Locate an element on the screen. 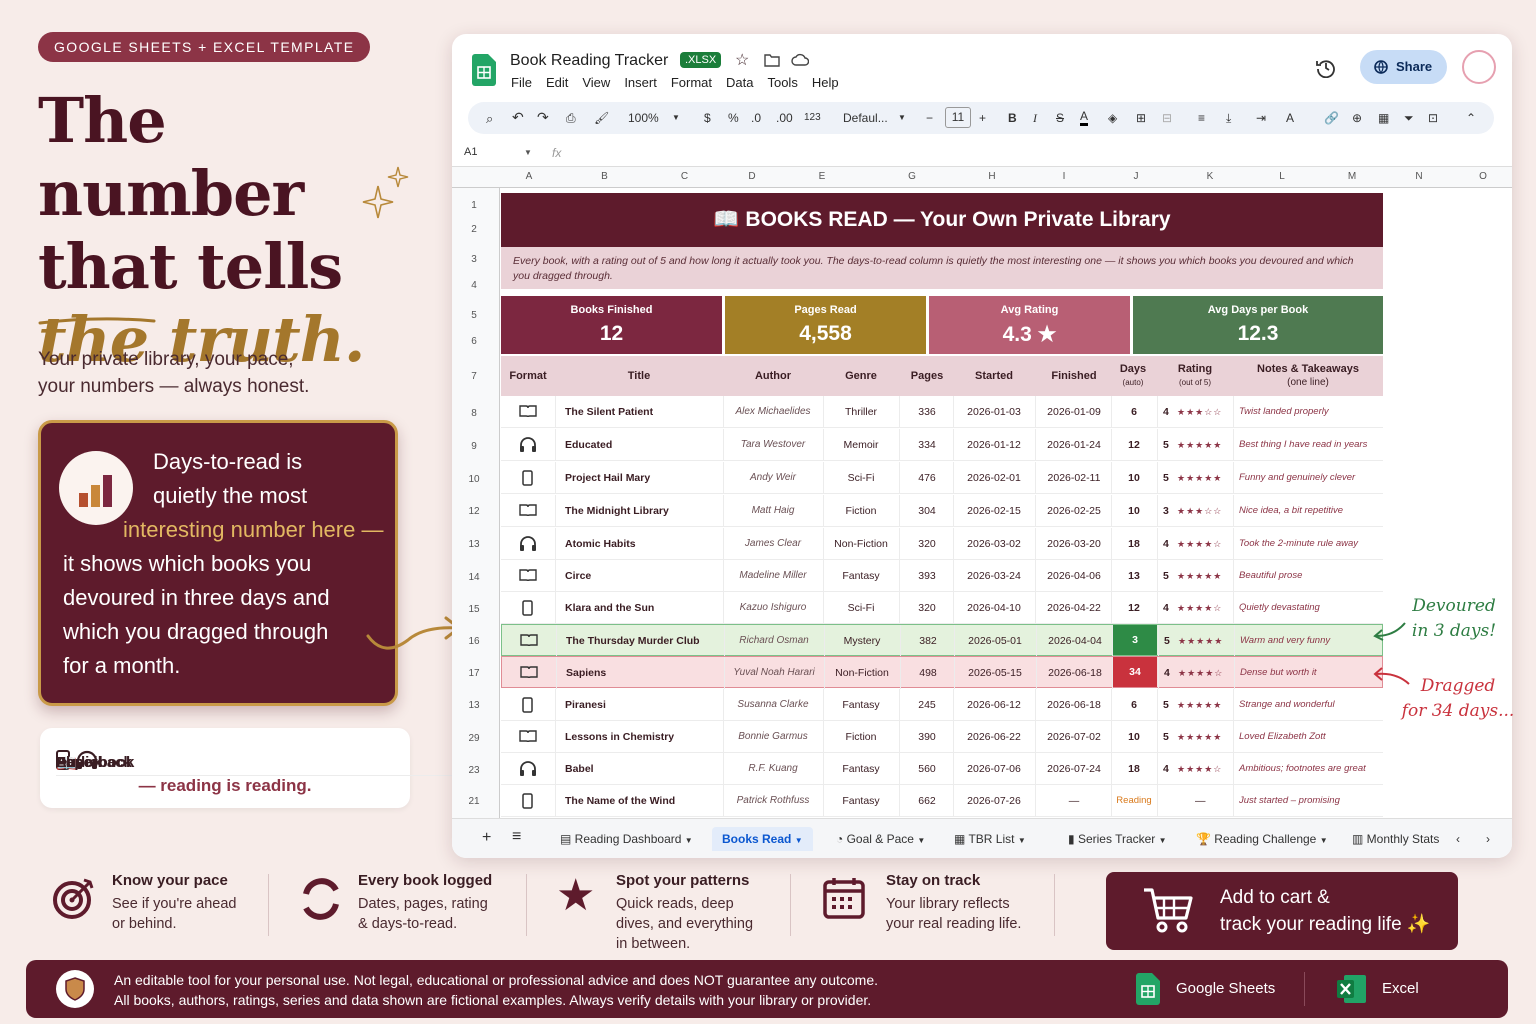 The height and width of the screenshot is (1024, 1536). cell-author: Madeline Miller is located at coordinates (773, 575).